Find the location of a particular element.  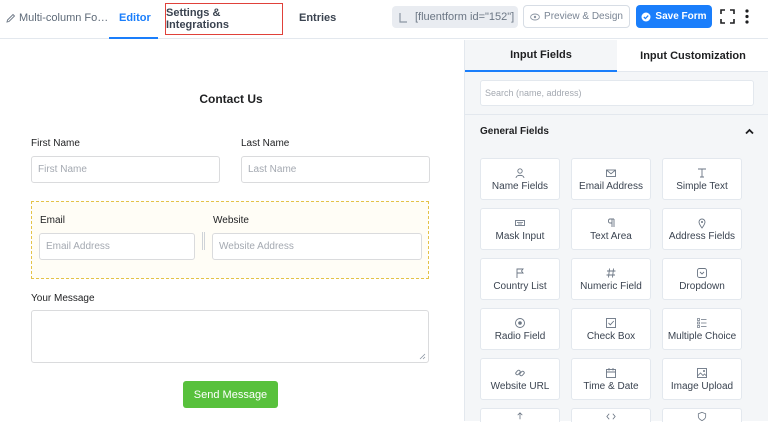

form-title: Contact Us is located at coordinates (231, 99).